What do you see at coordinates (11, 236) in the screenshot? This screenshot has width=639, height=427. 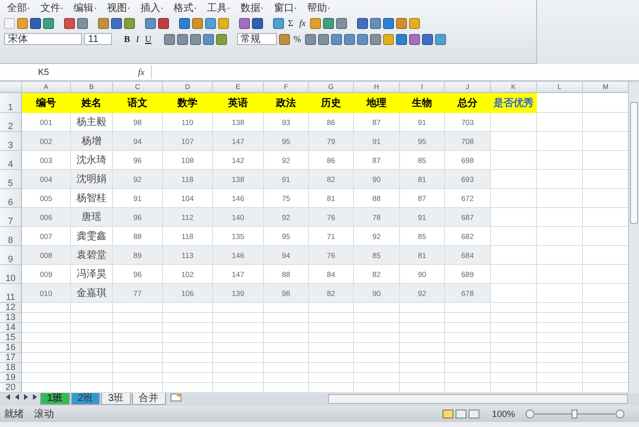 I see `row-header: 8` at bounding box center [11, 236].